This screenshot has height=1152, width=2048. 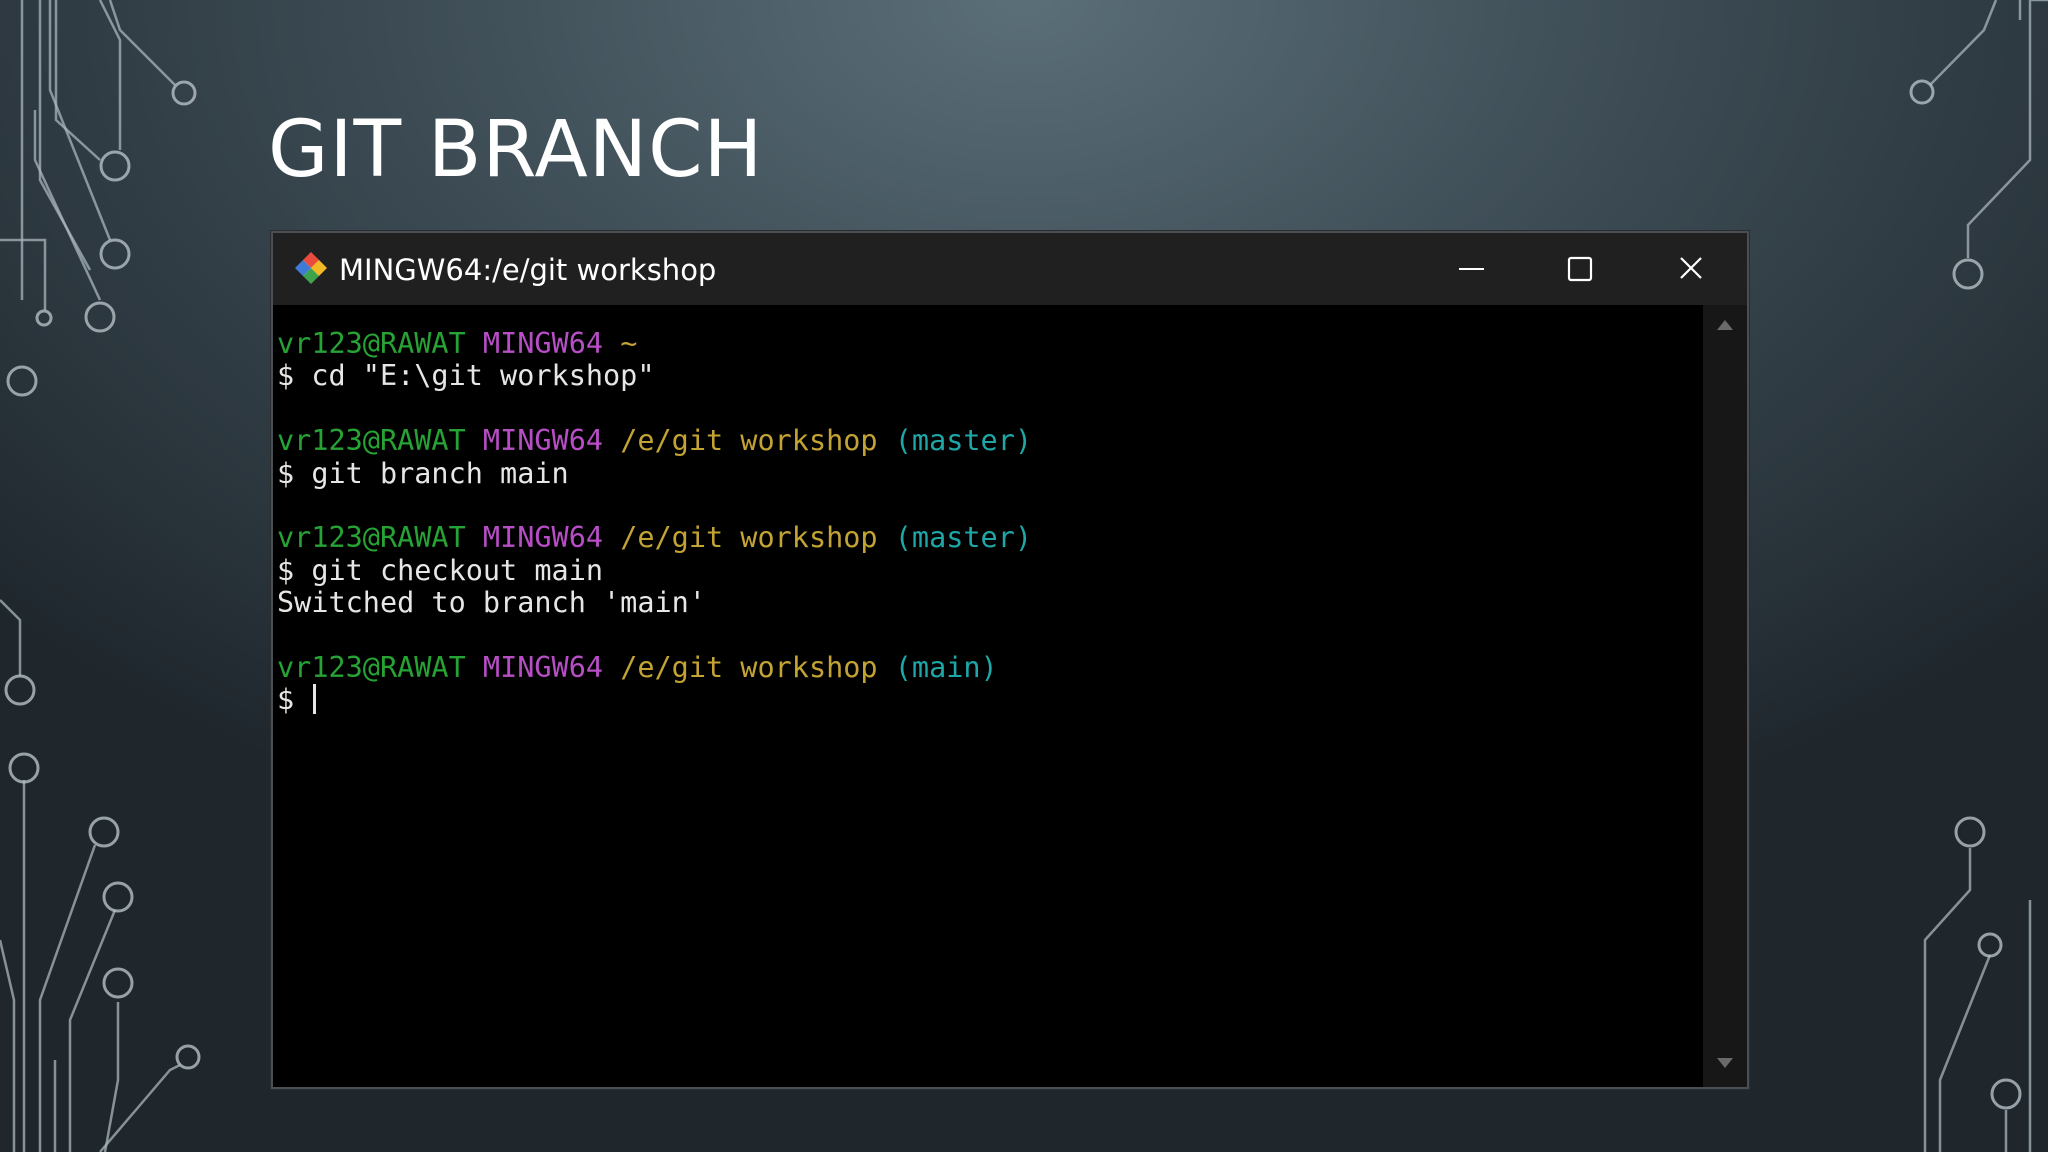 I want to click on command-line: $ git checkout main, so click(x=440, y=570).